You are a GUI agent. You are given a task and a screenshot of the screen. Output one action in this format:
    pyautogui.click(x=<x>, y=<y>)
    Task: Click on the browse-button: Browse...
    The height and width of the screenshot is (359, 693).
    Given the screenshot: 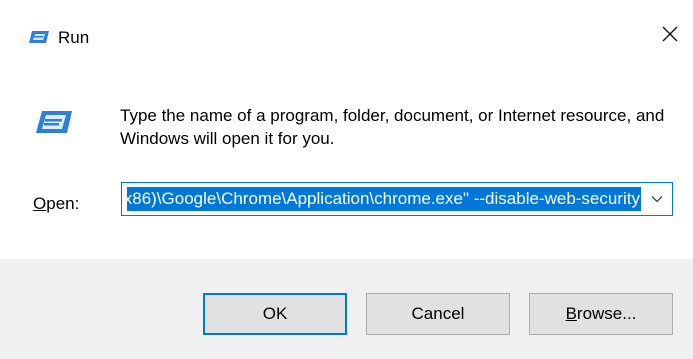 What is the action you would take?
    pyautogui.click(x=601, y=314)
    